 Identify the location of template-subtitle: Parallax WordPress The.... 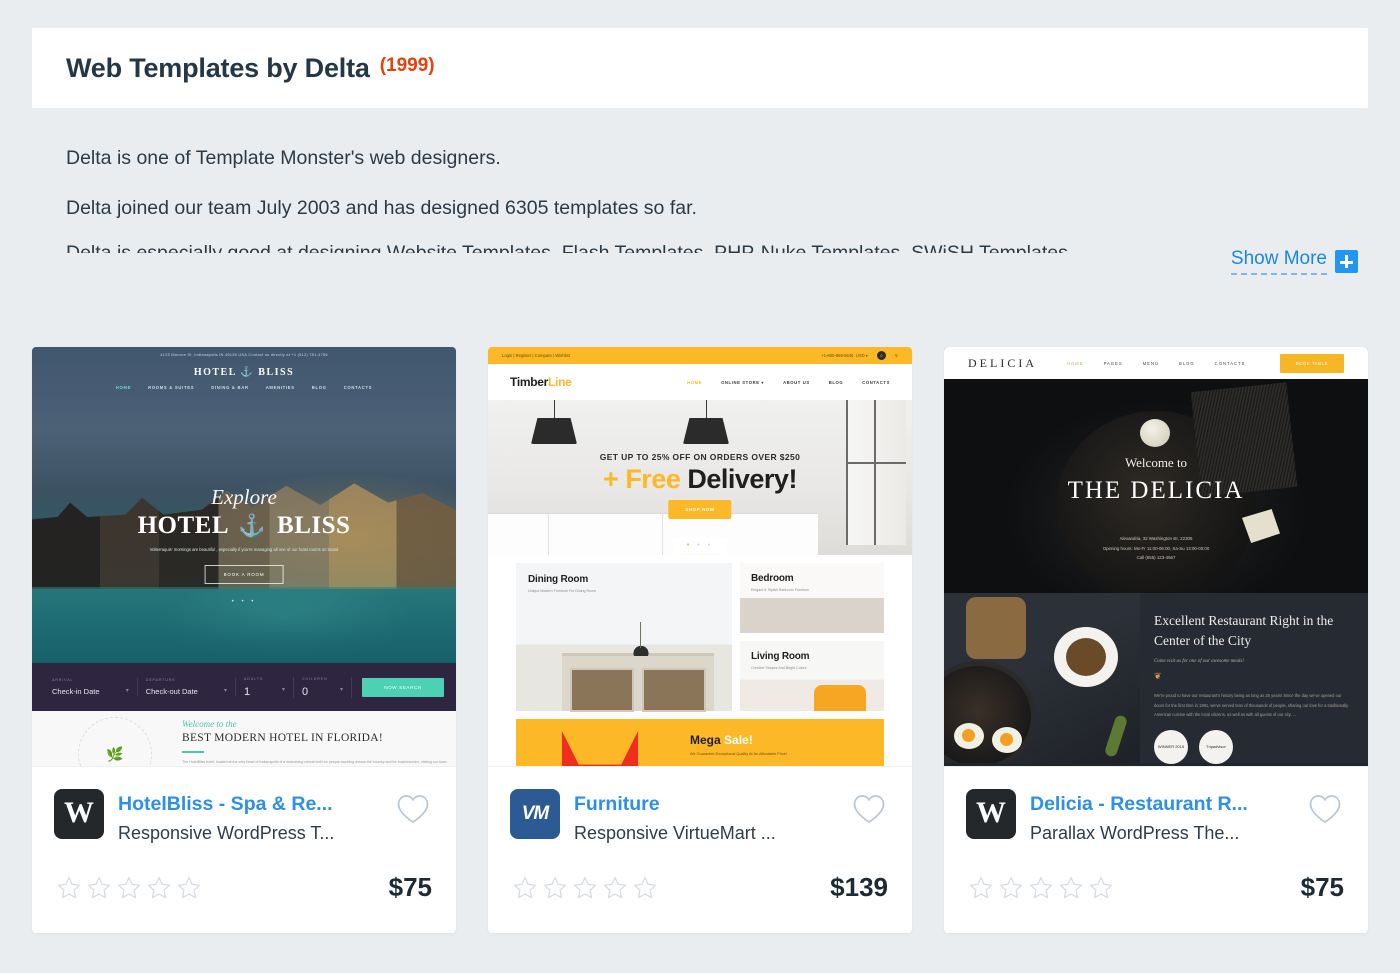
(1135, 833).